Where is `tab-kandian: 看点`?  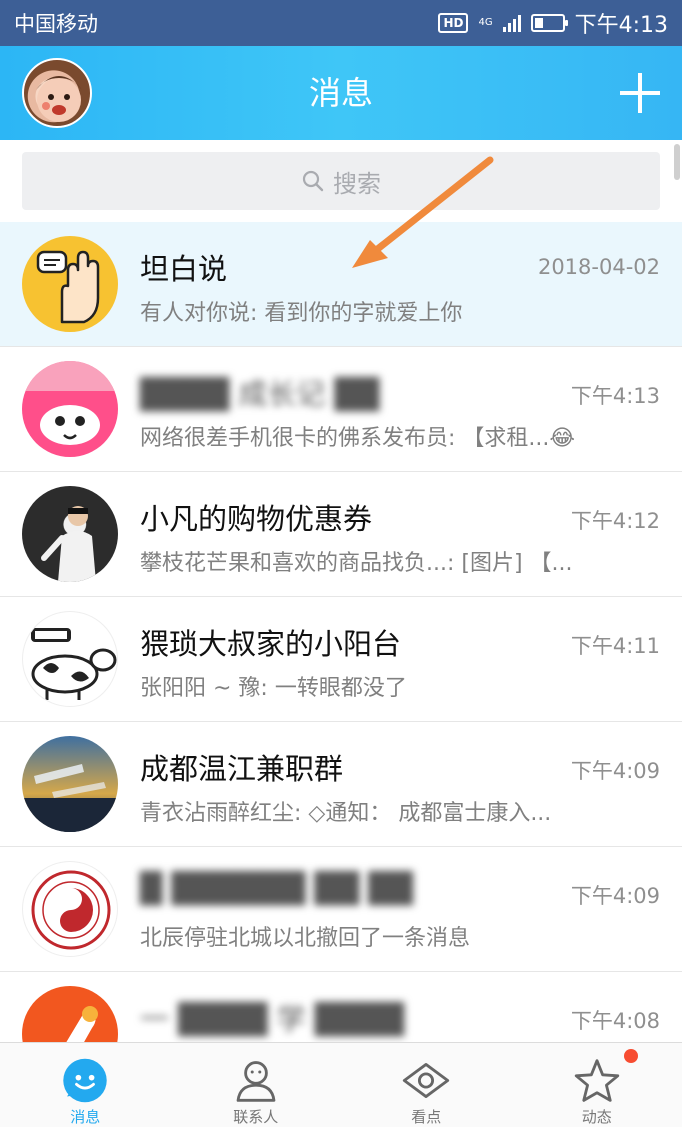
tab-kandian: 看点 is located at coordinates (426, 1085).